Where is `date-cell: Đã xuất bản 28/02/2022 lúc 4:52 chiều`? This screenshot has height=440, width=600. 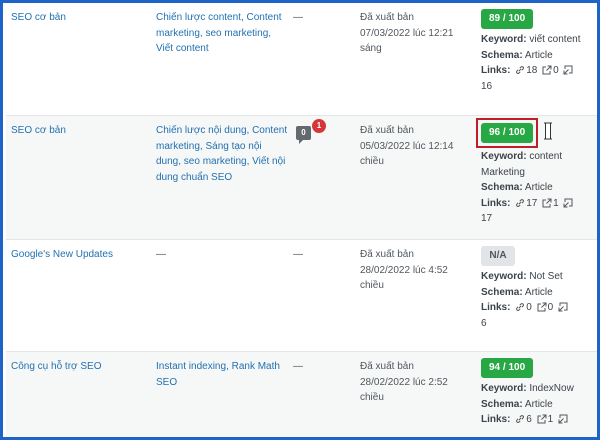
date-cell: Đã xuất bản 28/02/2022 lúc 4:52 chiều is located at coordinates (416, 270).